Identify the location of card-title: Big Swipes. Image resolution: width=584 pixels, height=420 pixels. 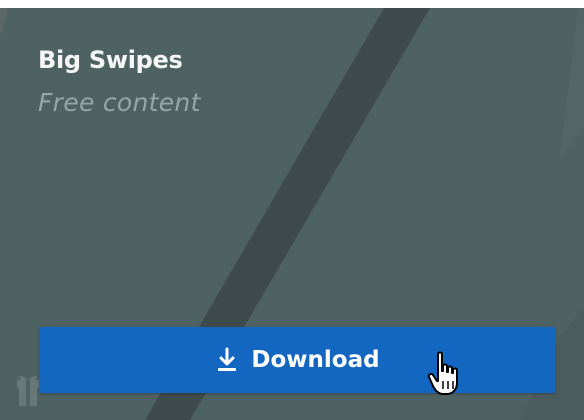
(110, 60).